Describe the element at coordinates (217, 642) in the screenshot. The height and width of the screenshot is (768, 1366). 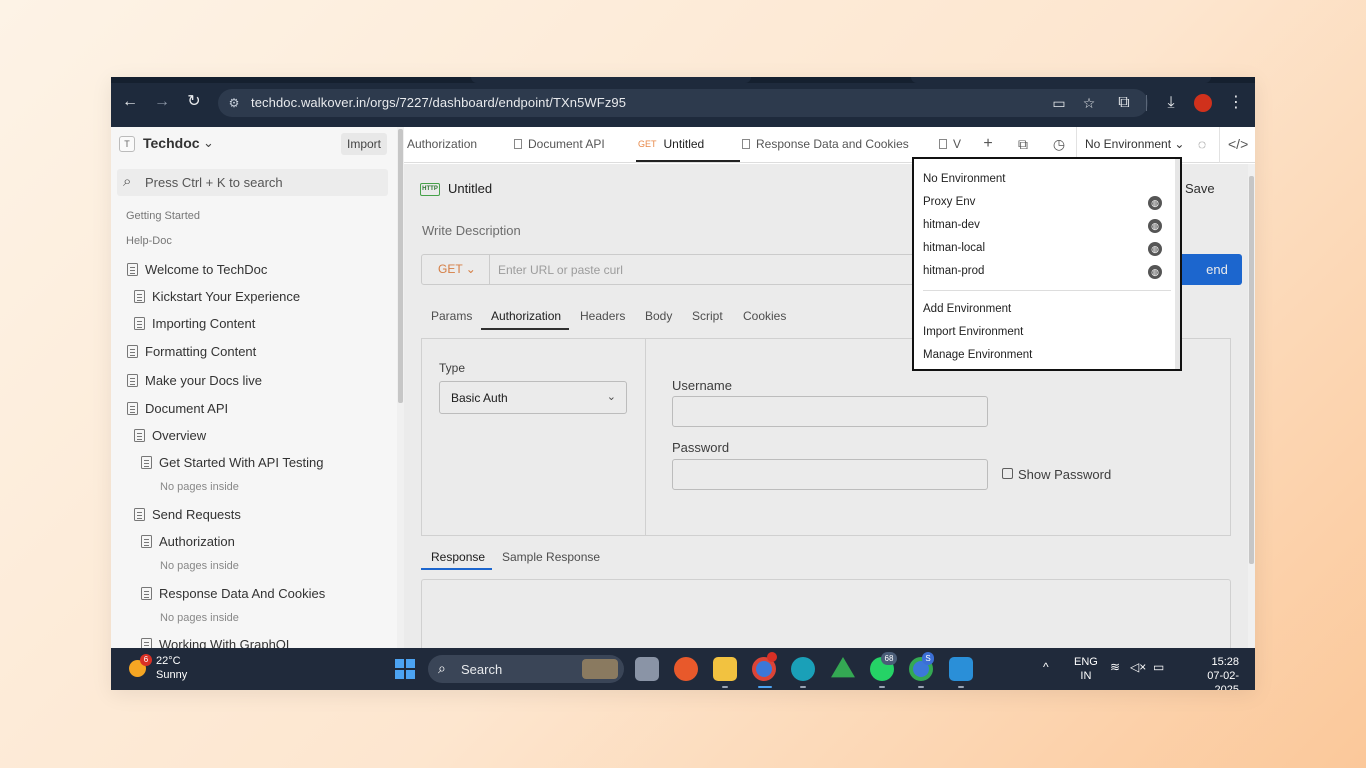
I see `sidebar-item-graphql: Working With GraphQL` at that location.